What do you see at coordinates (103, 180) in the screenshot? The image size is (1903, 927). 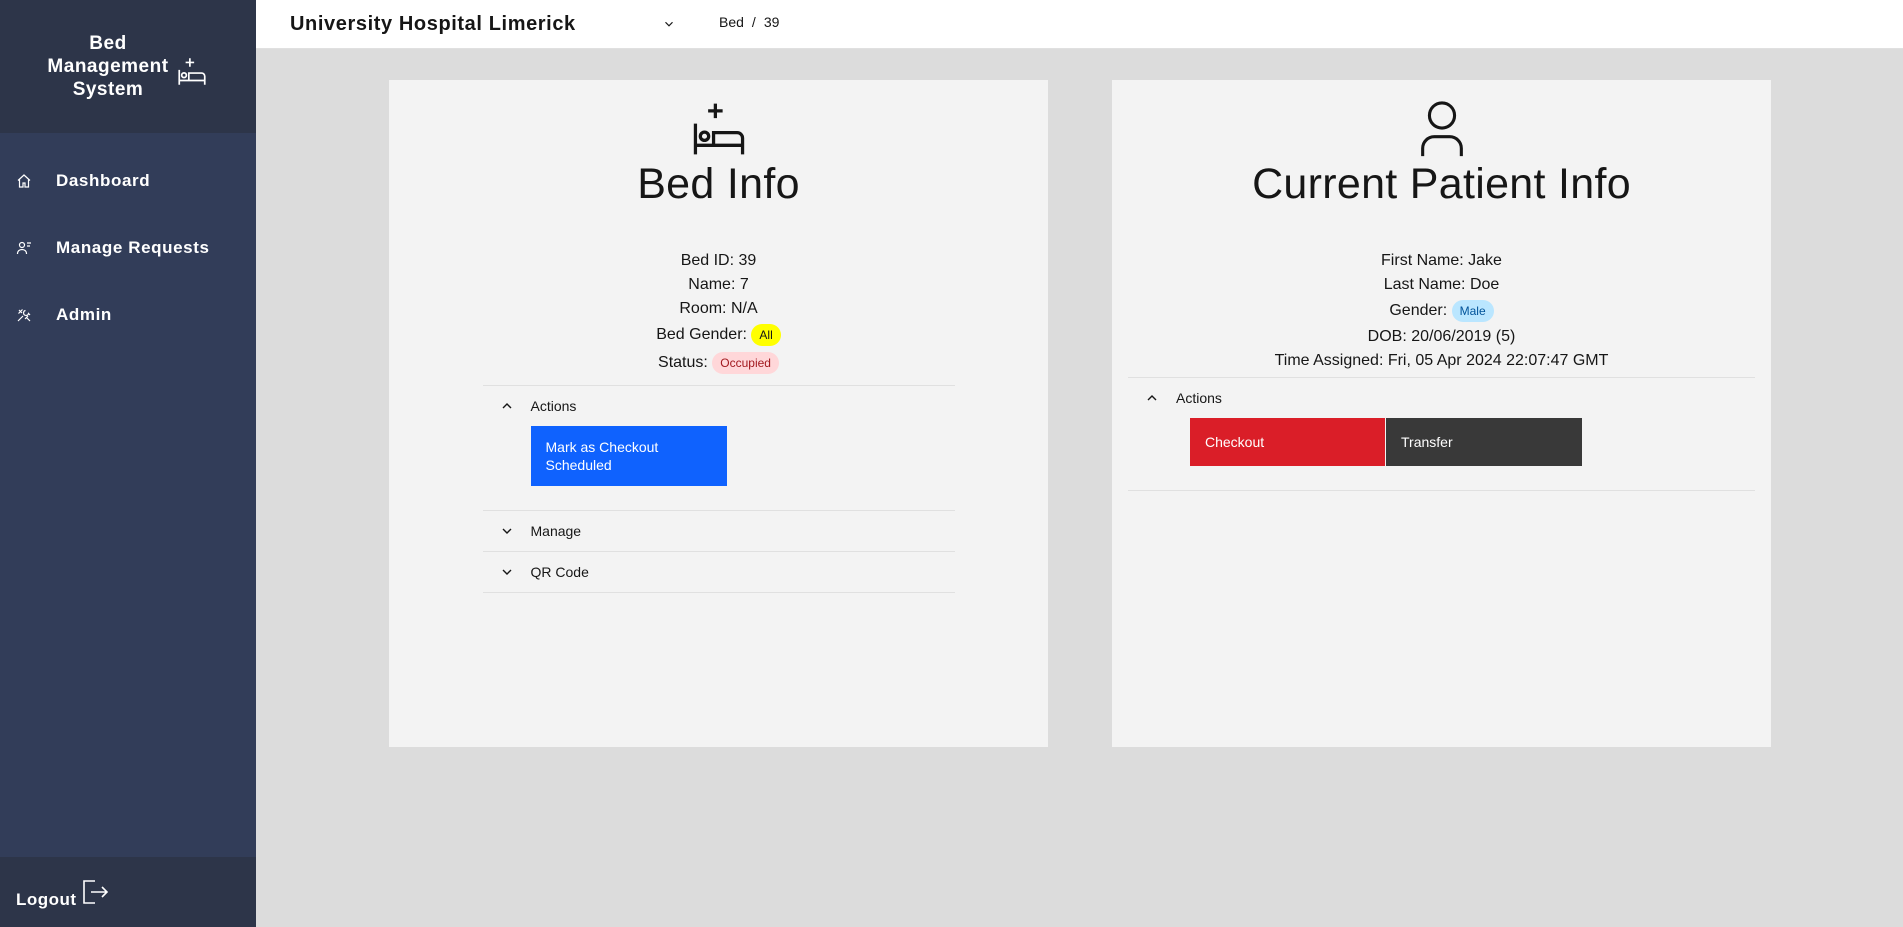 I see `sidebar-item-label: Dashboard` at bounding box center [103, 180].